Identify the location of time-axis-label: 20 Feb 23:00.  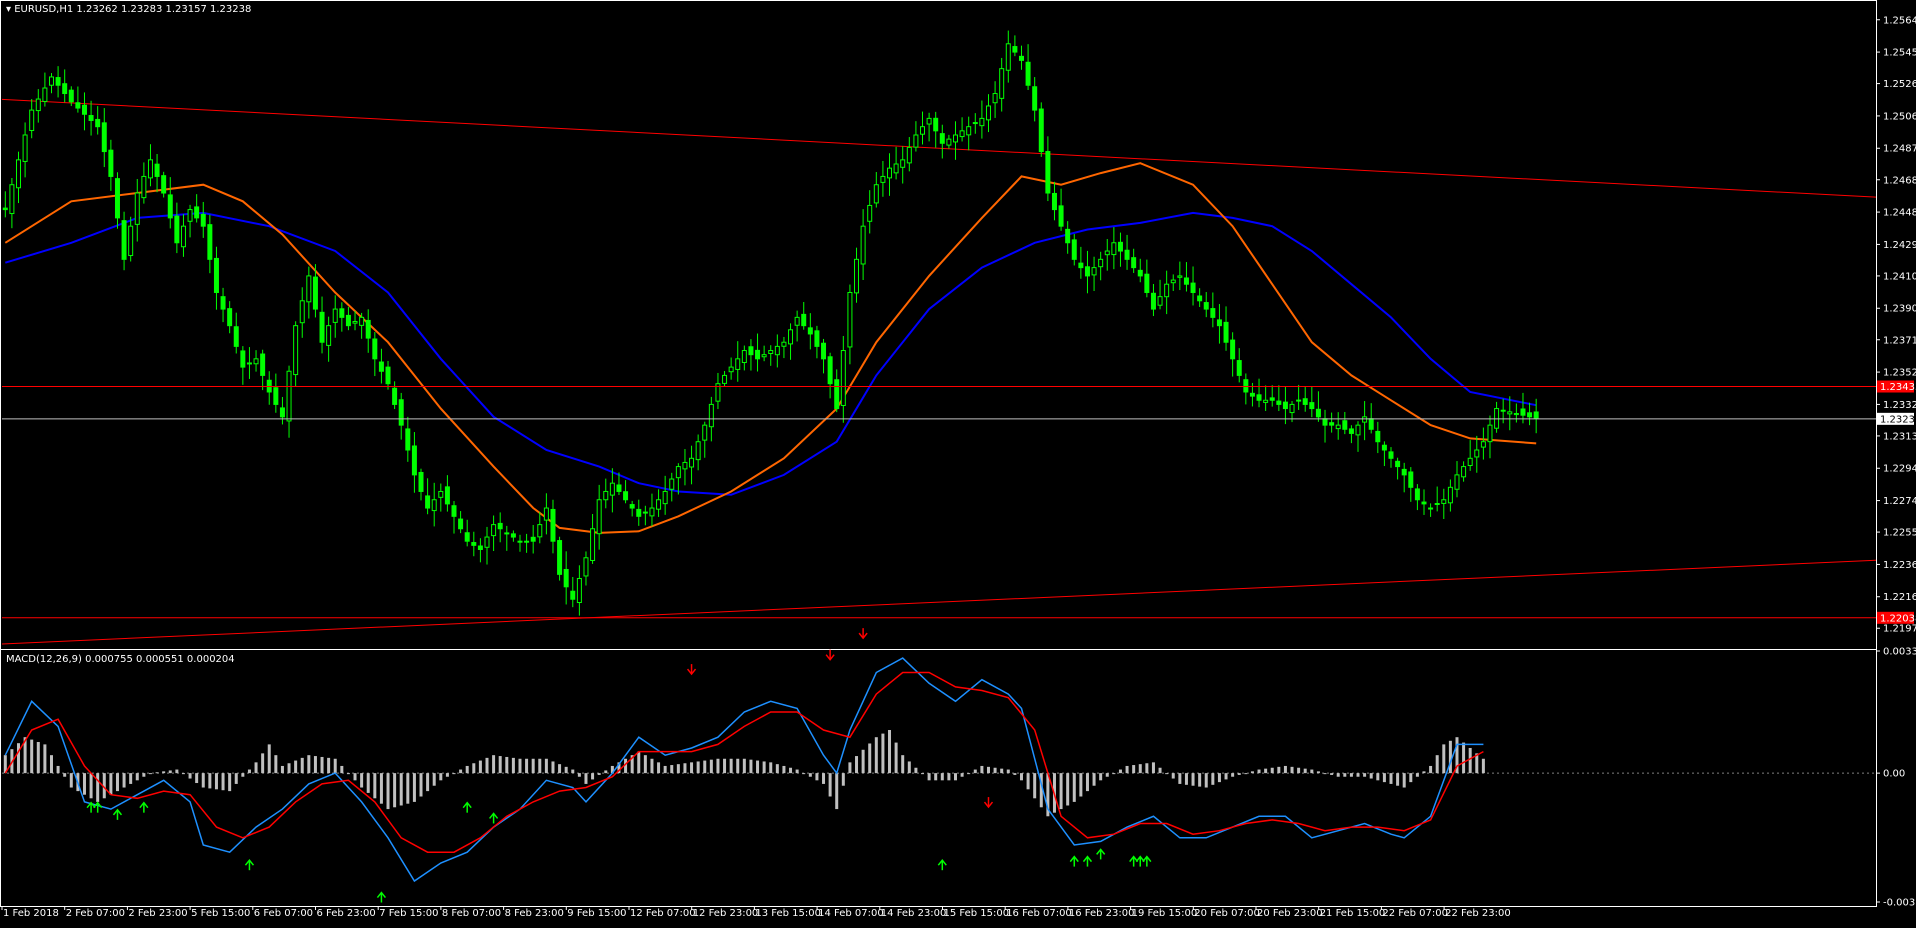
(1290, 913).